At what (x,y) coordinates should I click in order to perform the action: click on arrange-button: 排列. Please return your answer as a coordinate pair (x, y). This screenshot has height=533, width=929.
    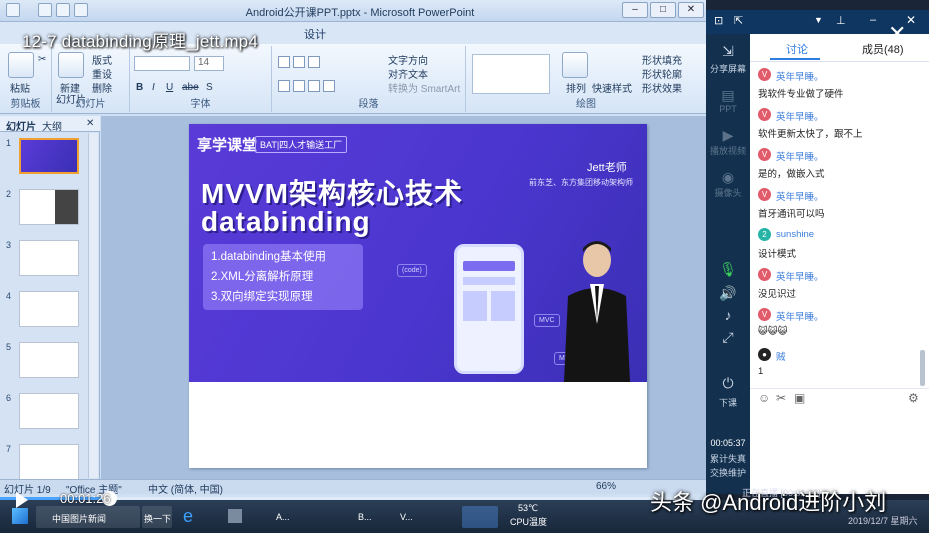
    Looking at the image, I should click on (576, 87).